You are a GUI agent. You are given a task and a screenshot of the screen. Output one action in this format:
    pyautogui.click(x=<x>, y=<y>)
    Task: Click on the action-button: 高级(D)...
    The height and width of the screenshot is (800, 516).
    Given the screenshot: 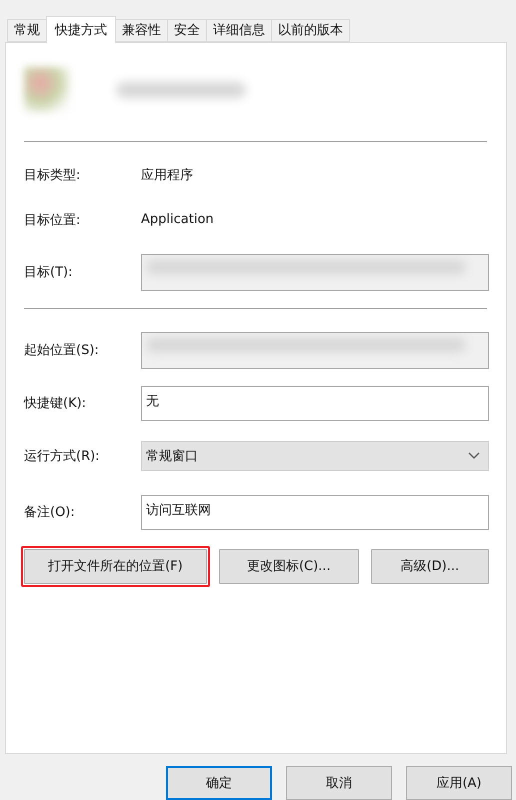 What is the action you would take?
    pyautogui.click(x=429, y=566)
    